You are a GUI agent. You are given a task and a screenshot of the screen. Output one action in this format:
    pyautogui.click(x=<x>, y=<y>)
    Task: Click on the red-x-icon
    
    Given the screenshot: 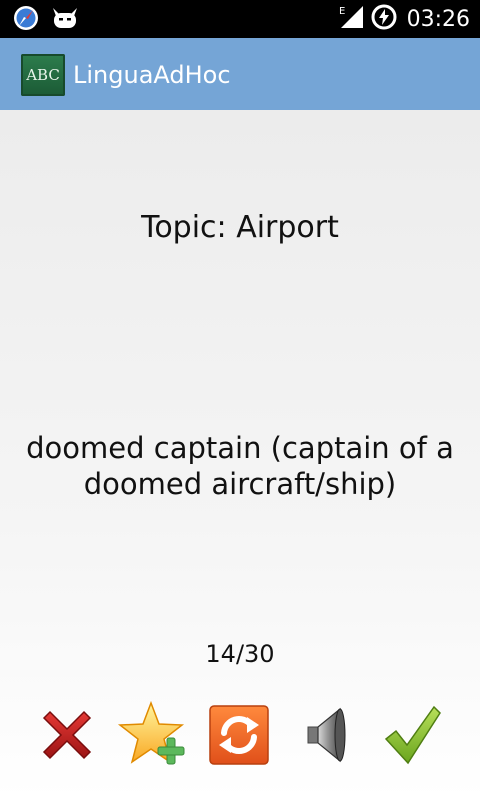 What is the action you would take?
    pyautogui.click(x=67, y=737)
    